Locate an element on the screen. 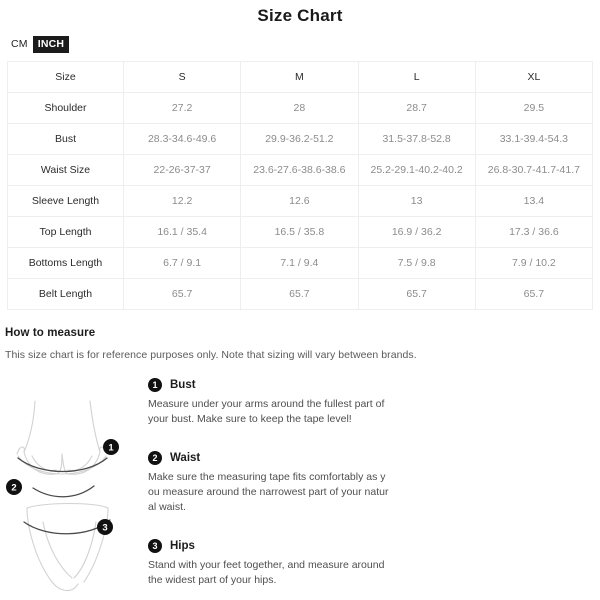 This screenshot has height=600, width=600. step-header: 3 Hips is located at coordinates (273, 546).